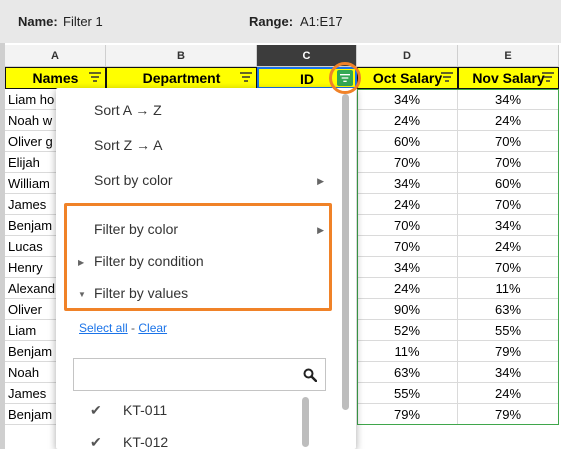 The image size is (561, 449). Describe the element at coordinates (55, 56) in the screenshot. I see `column-header-a: A` at that location.